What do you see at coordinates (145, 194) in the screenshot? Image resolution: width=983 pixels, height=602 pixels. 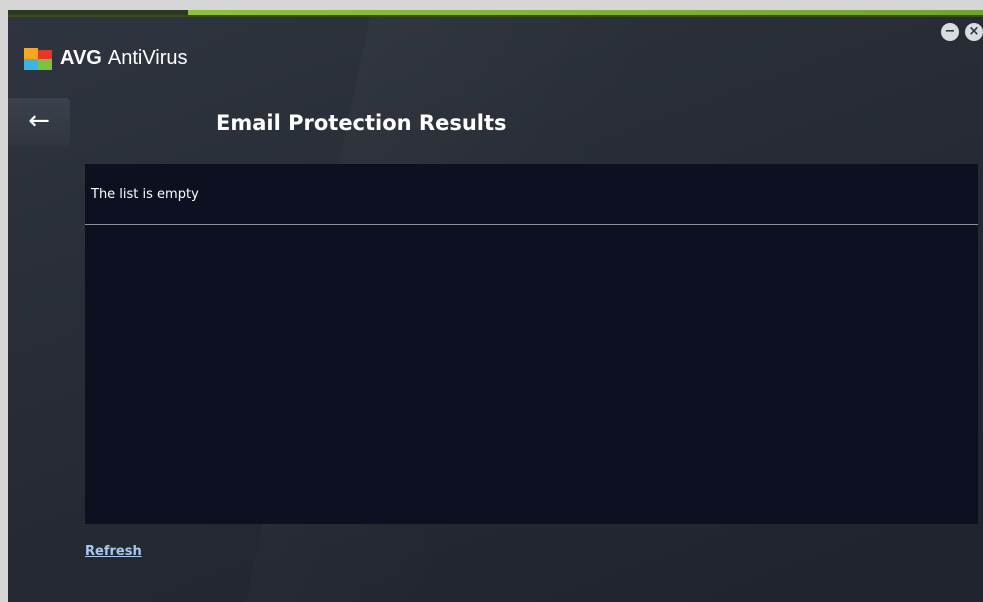 I see `empty-list-message: The list is empty` at bounding box center [145, 194].